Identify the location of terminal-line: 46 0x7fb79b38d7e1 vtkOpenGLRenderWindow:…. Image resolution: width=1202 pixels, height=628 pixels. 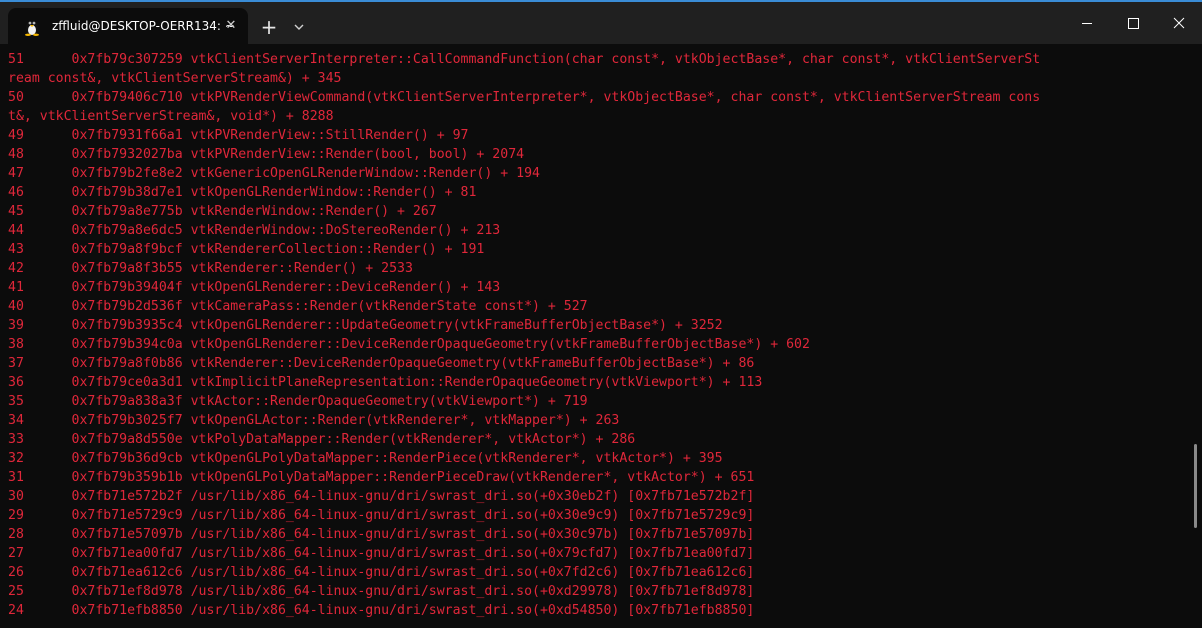
(242, 192).